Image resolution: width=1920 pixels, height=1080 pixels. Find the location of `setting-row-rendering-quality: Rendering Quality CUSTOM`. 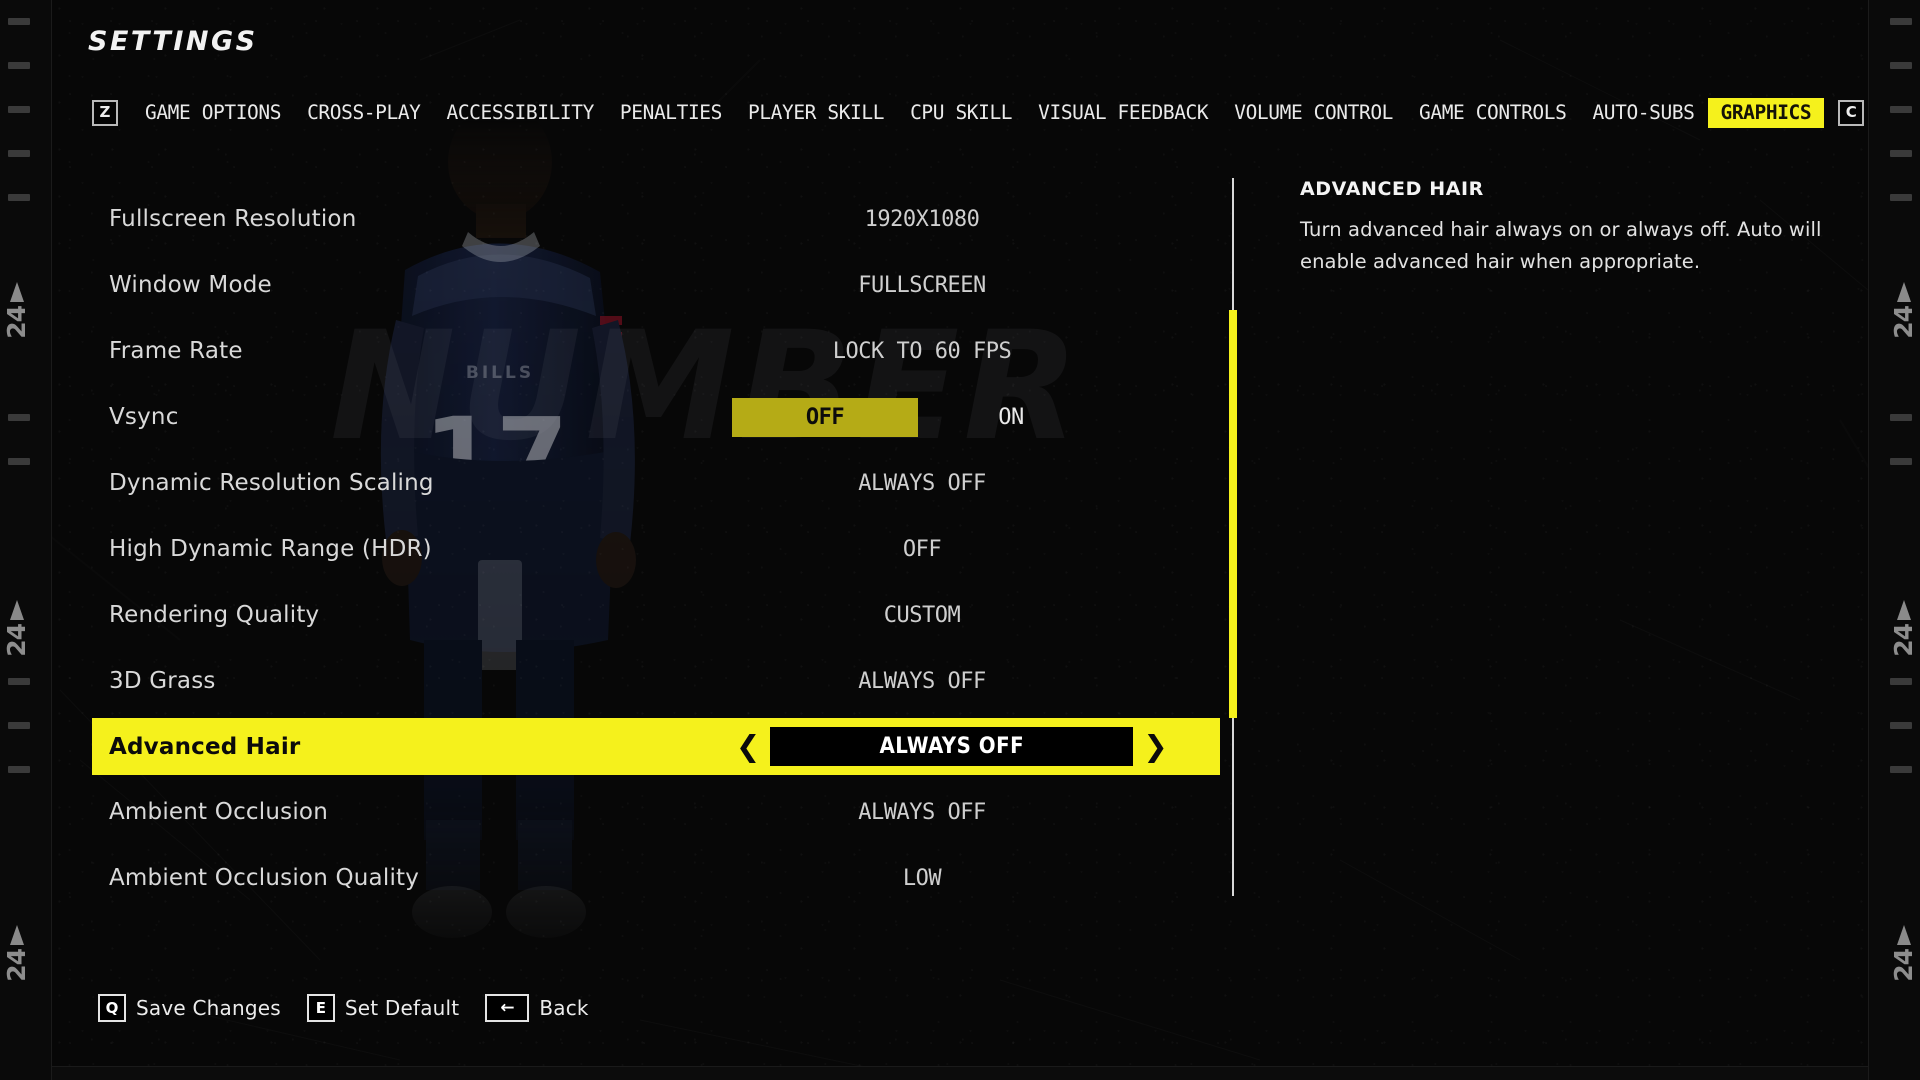

setting-row-rendering-quality: Rendering Quality CUSTOM is located at coordinates (656, 615).